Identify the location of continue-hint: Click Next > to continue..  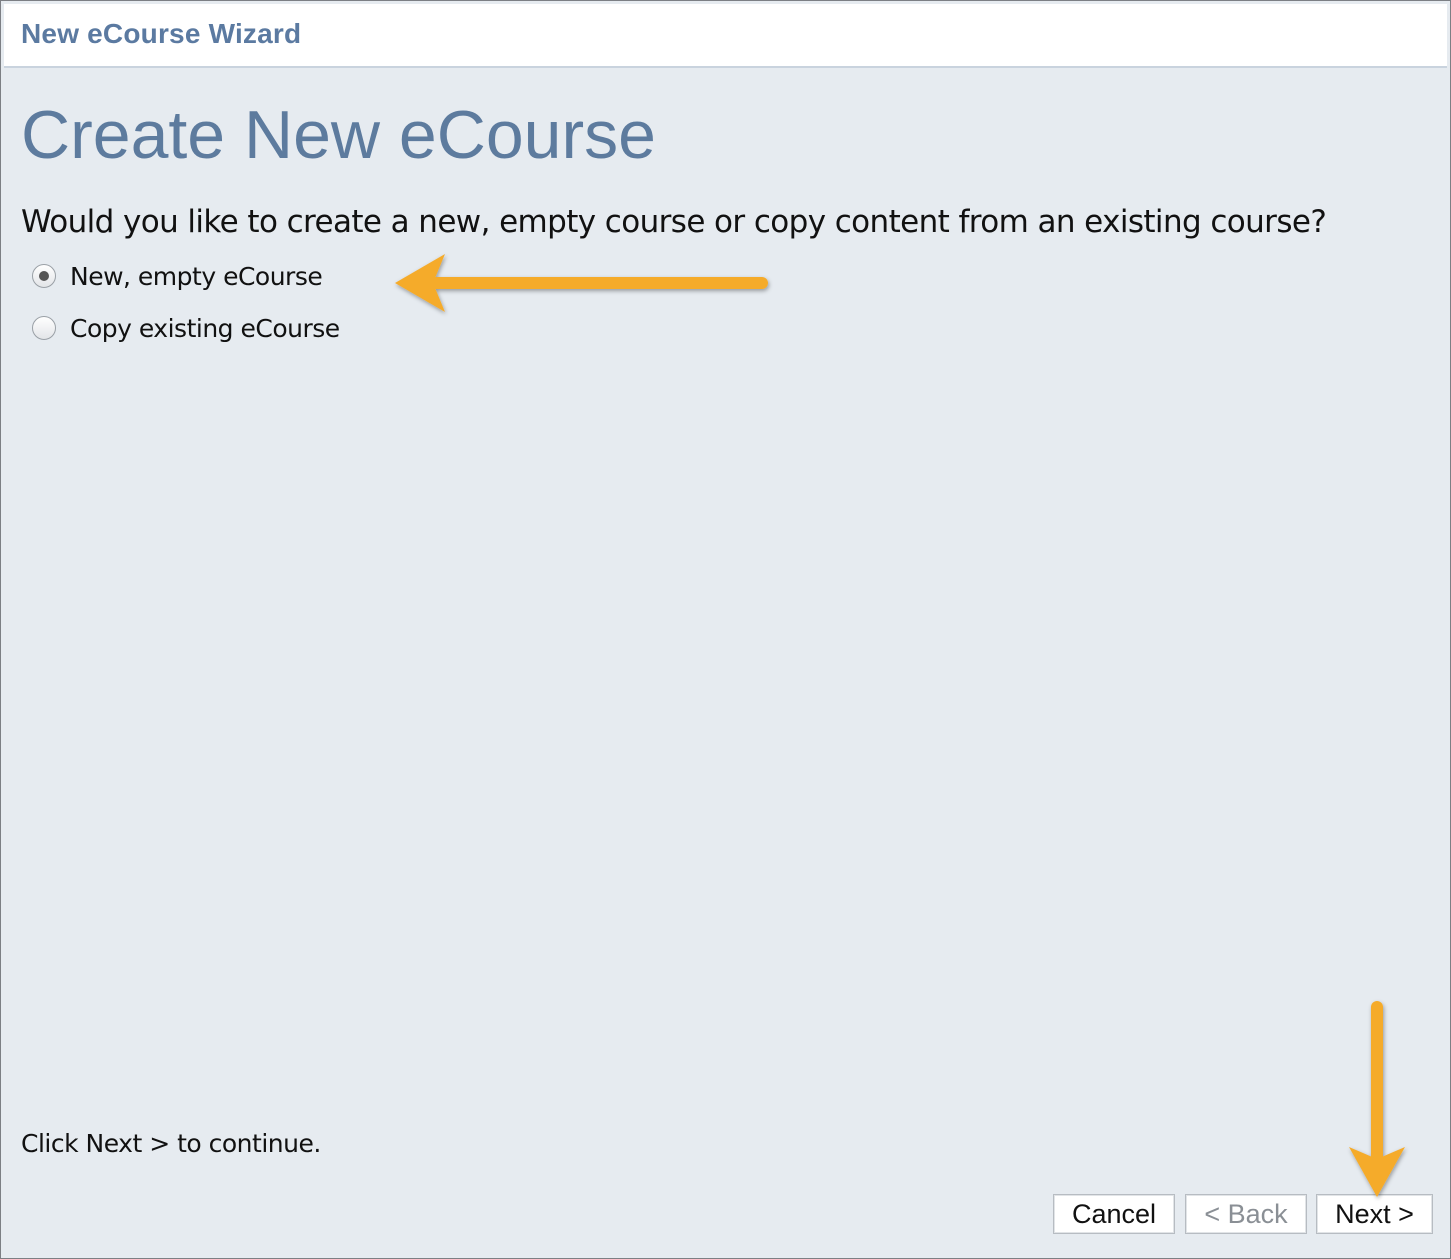
(171, 1143).